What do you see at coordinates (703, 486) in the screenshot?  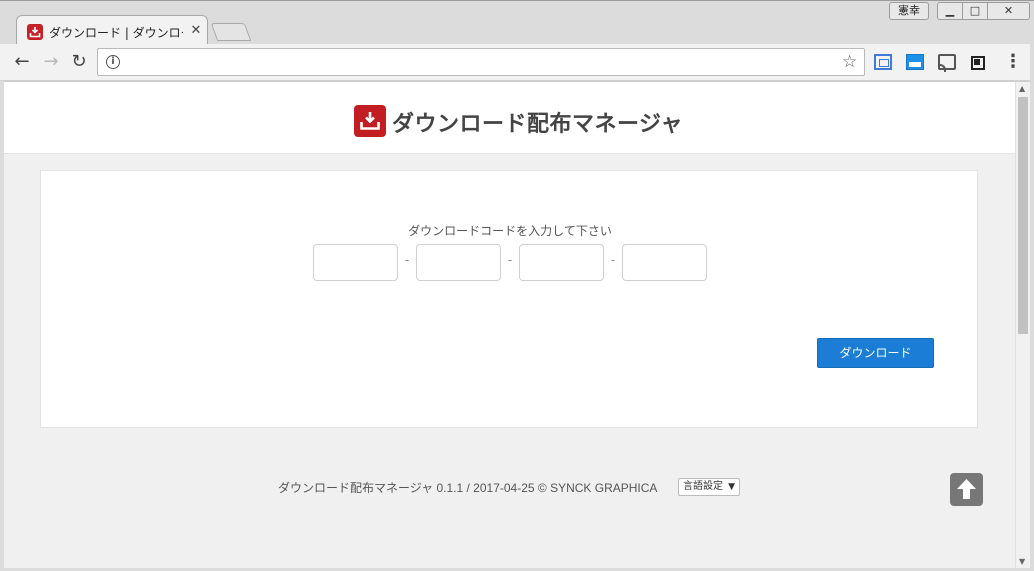 I see `language-select-value: 言語設定` at bounding box center [703, 486].